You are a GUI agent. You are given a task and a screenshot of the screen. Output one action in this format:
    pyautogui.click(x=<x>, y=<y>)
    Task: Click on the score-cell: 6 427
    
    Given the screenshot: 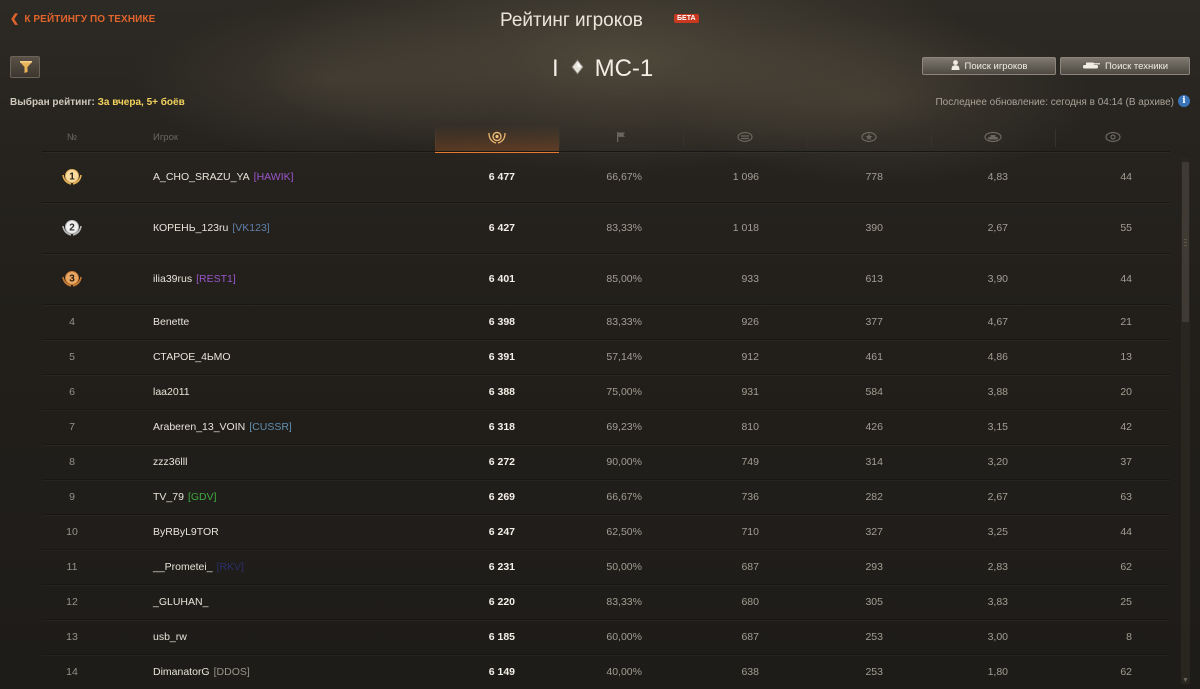 What is the action you would take?
    pyautogui.click(x=501, y=228)
    